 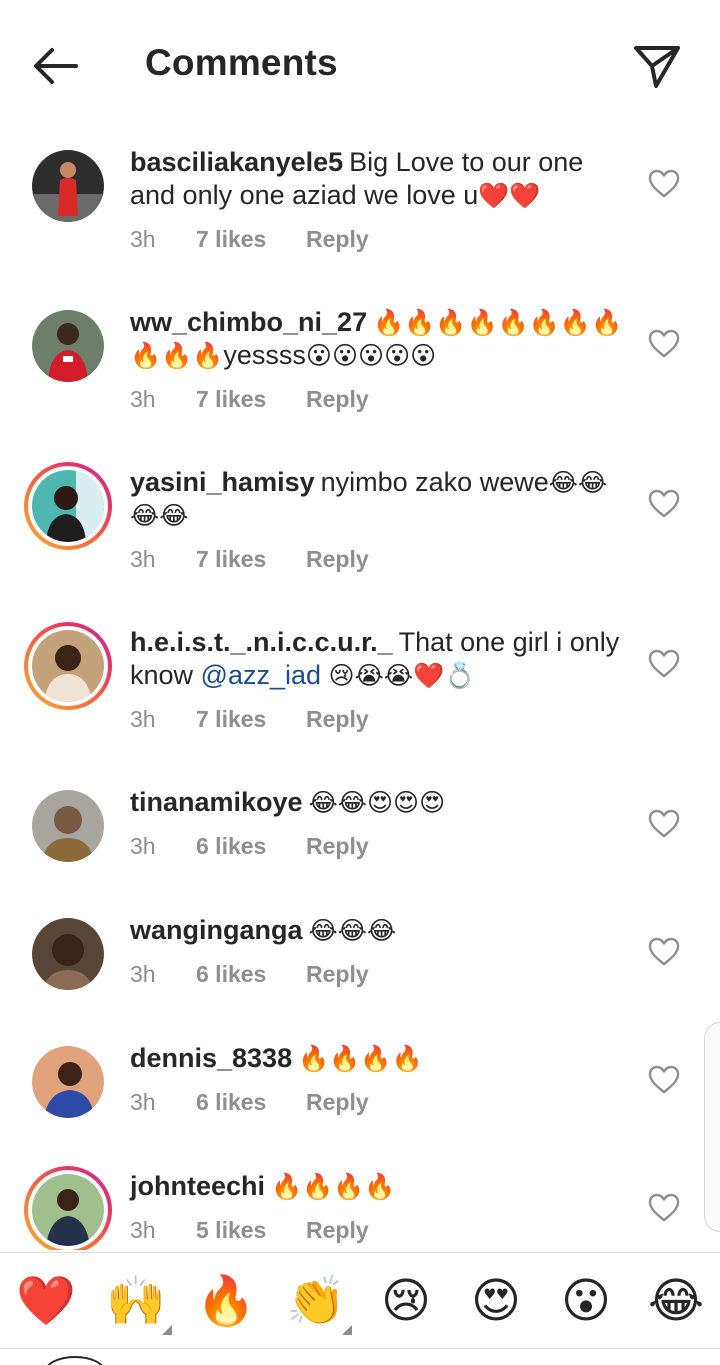 What do you see at coordinates (352, 930) in the screenshot?
I see `comment-emojis: 😂😂😂` at bounding box center [352, 930].